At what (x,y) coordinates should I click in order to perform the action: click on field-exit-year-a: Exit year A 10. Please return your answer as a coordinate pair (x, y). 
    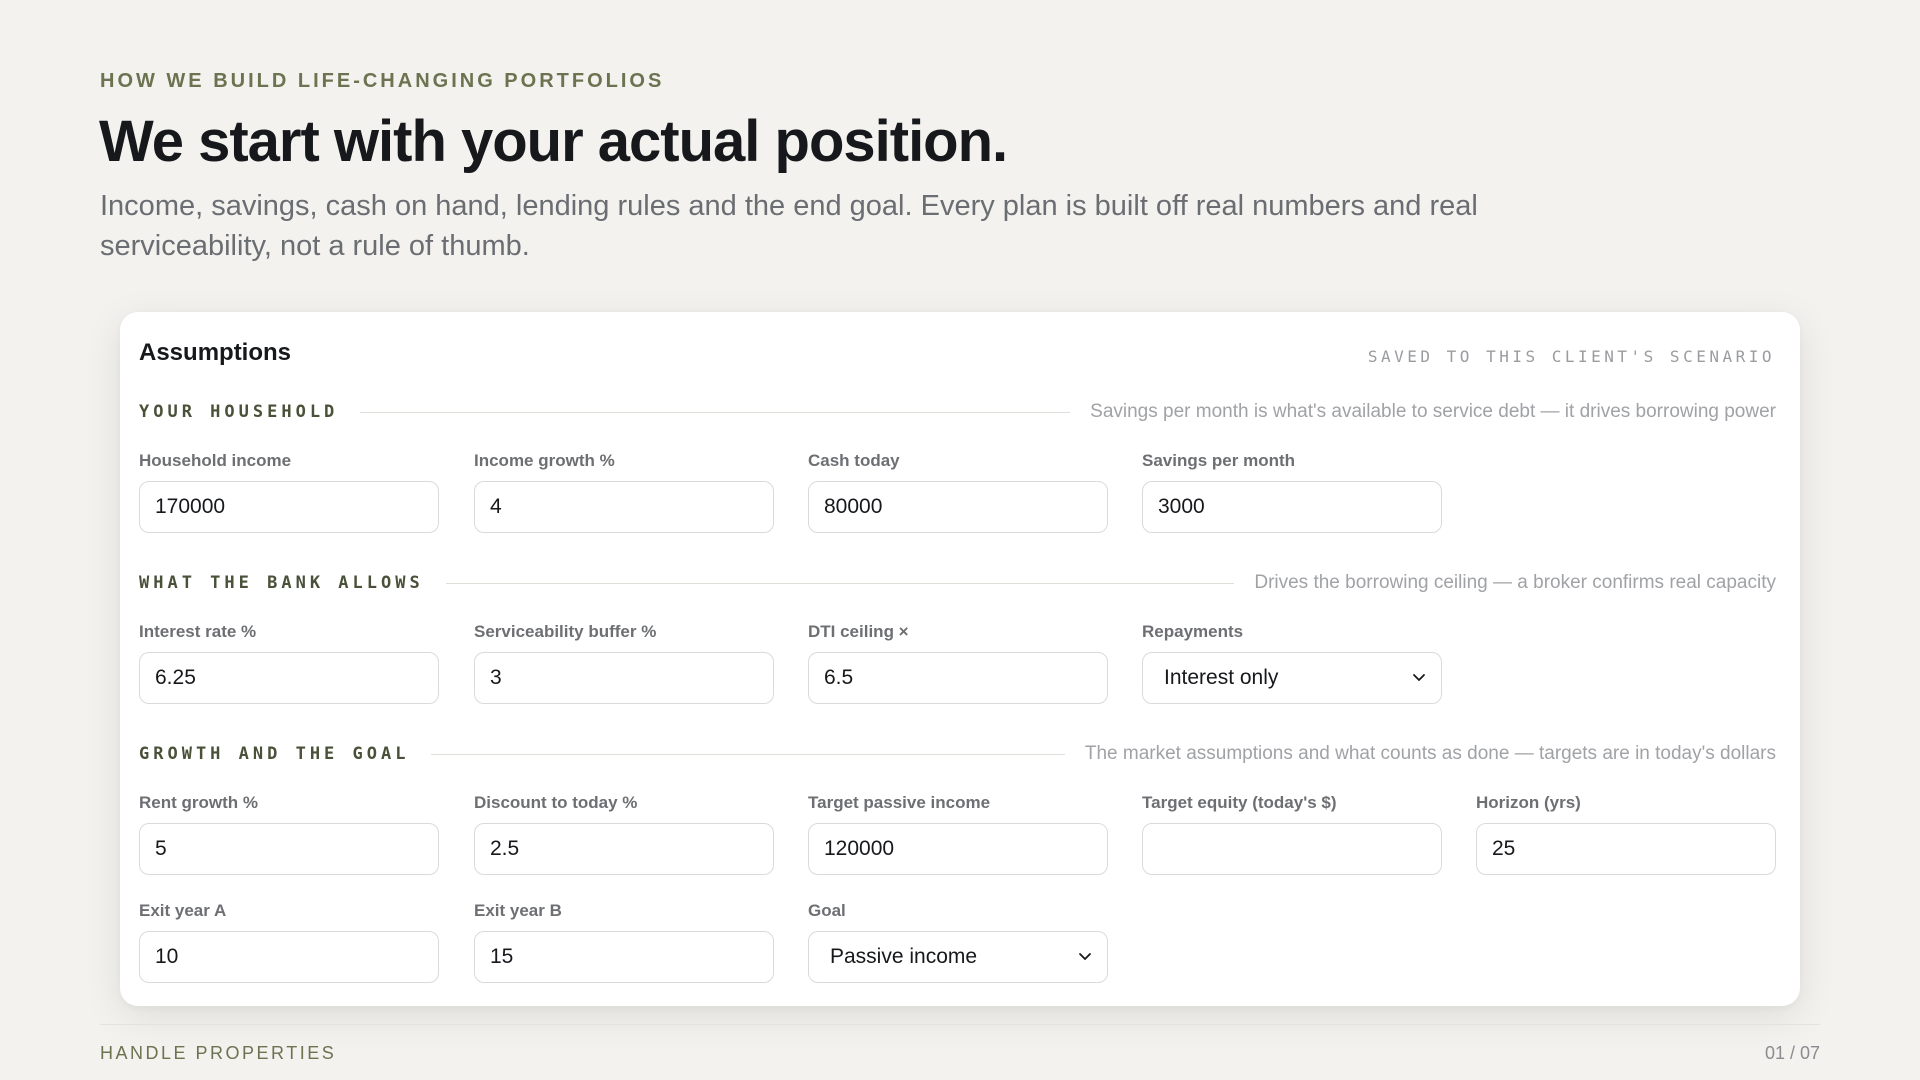
    Looking at the image, I should click on (289, 941).